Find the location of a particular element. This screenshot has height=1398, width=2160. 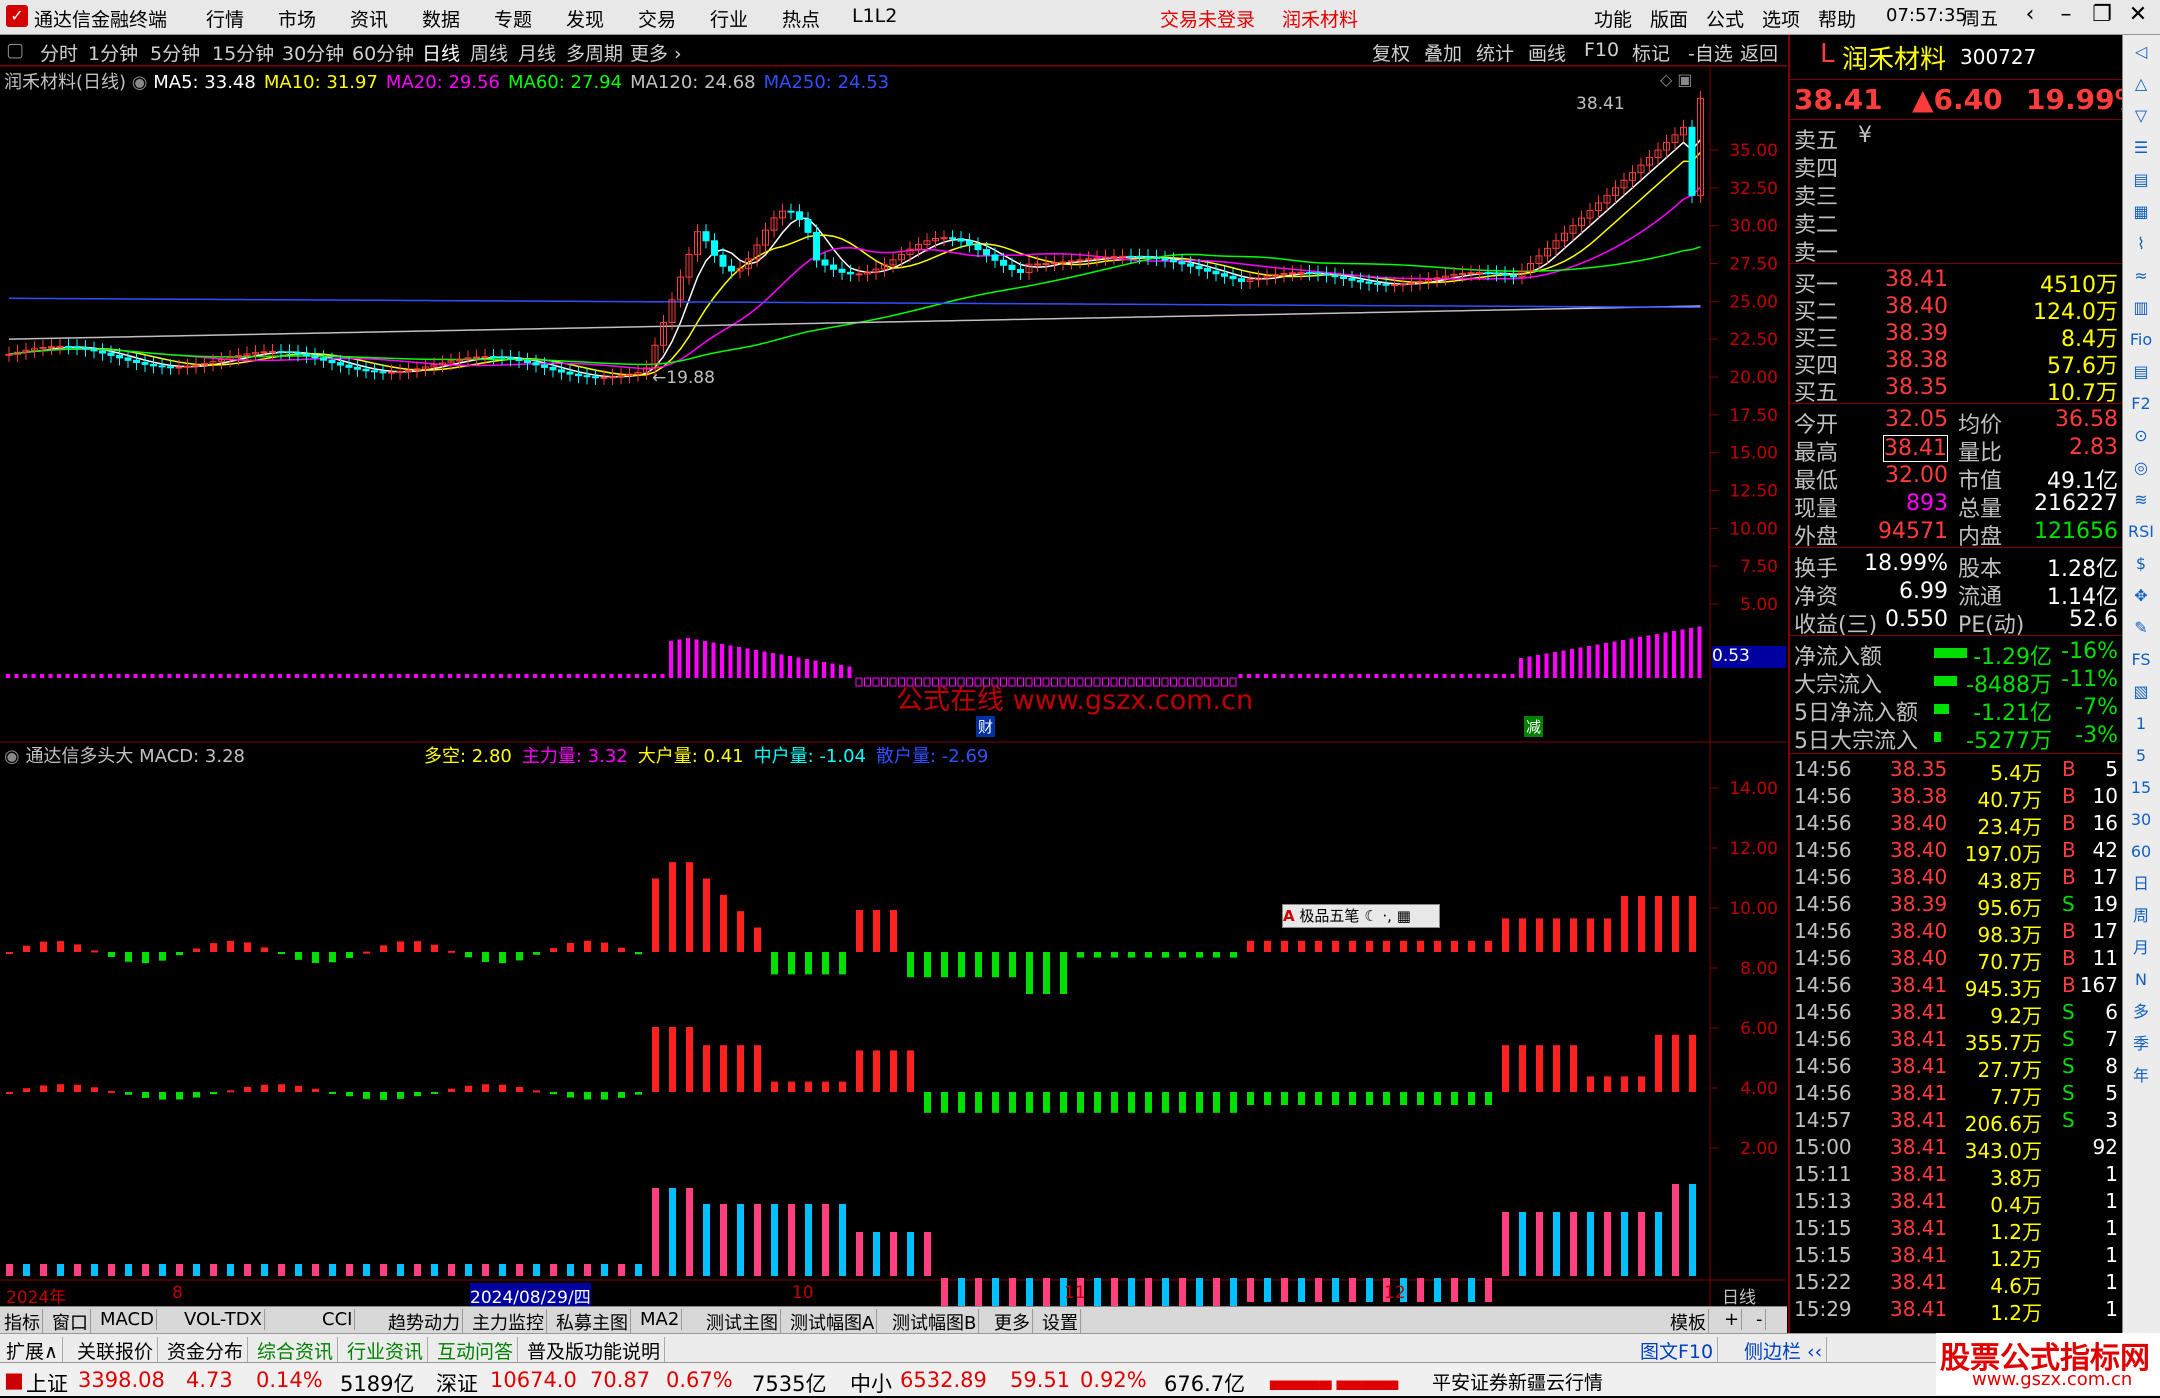

right-menu-item: 帮助 is located at coordinates (1837, 18).